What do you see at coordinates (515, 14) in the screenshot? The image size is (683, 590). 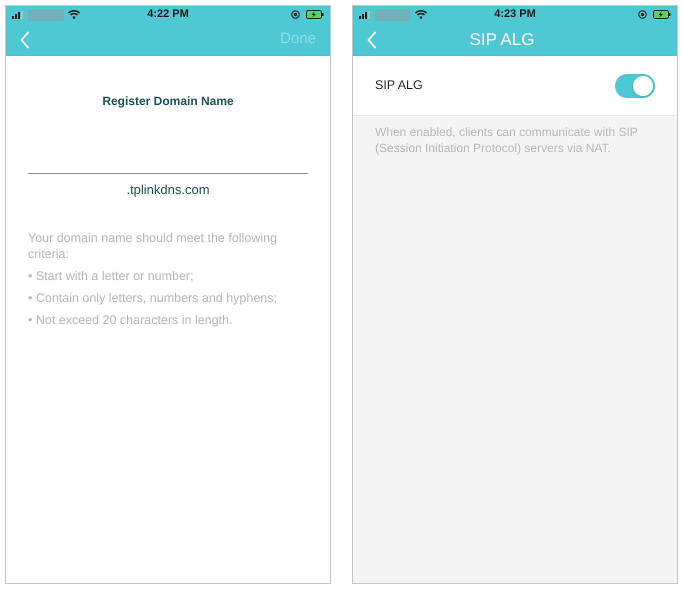 I see `status-time: 4:23 PM` at bounding box center [515, 14].